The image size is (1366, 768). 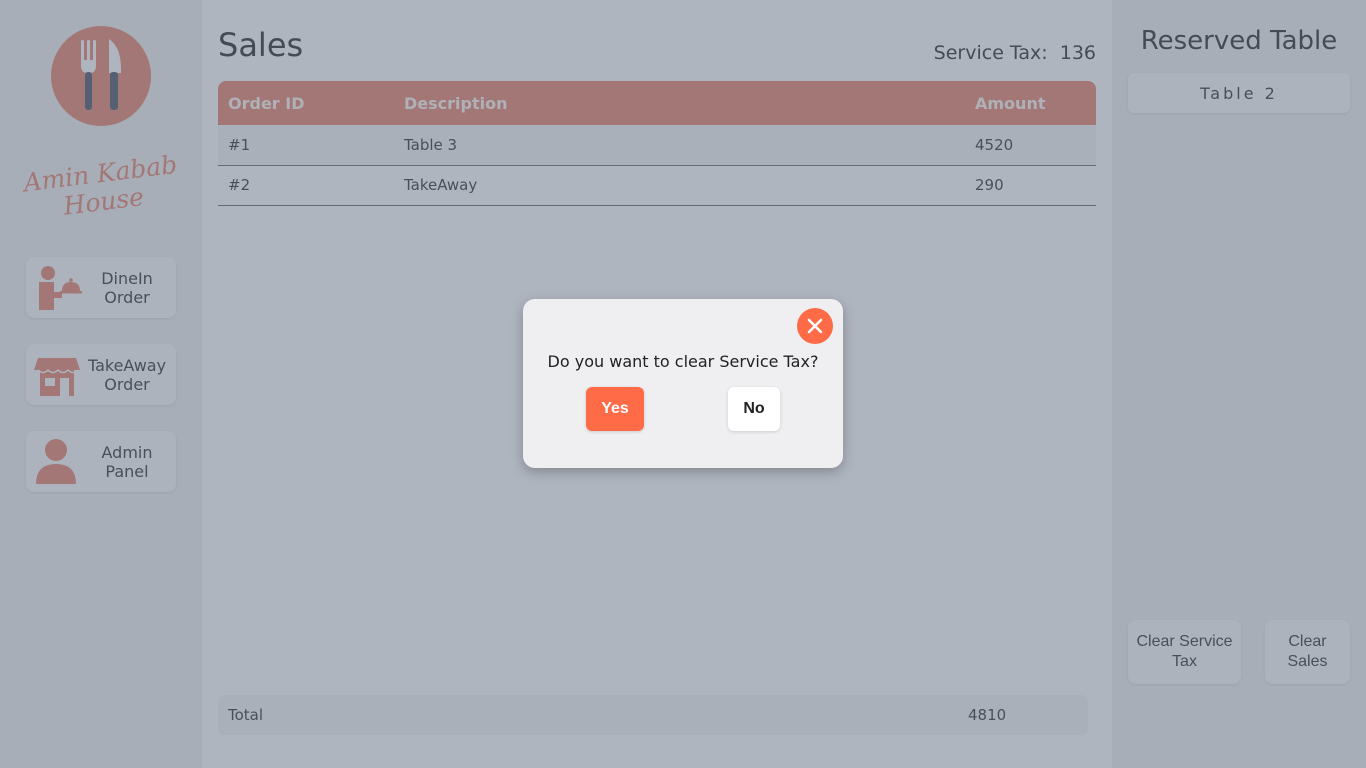 I want to click on close-button, so click(x=815, y=326).